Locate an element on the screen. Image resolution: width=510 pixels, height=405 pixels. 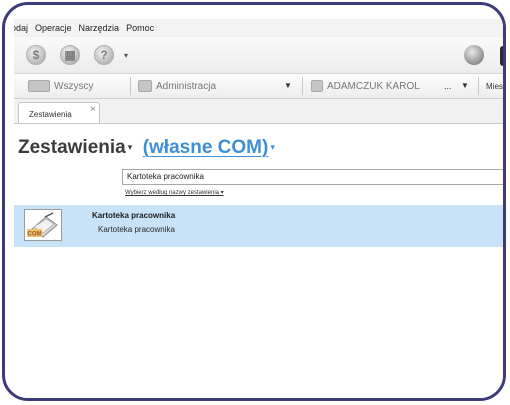
help-icon: ? is located at coordinates (104, 55).